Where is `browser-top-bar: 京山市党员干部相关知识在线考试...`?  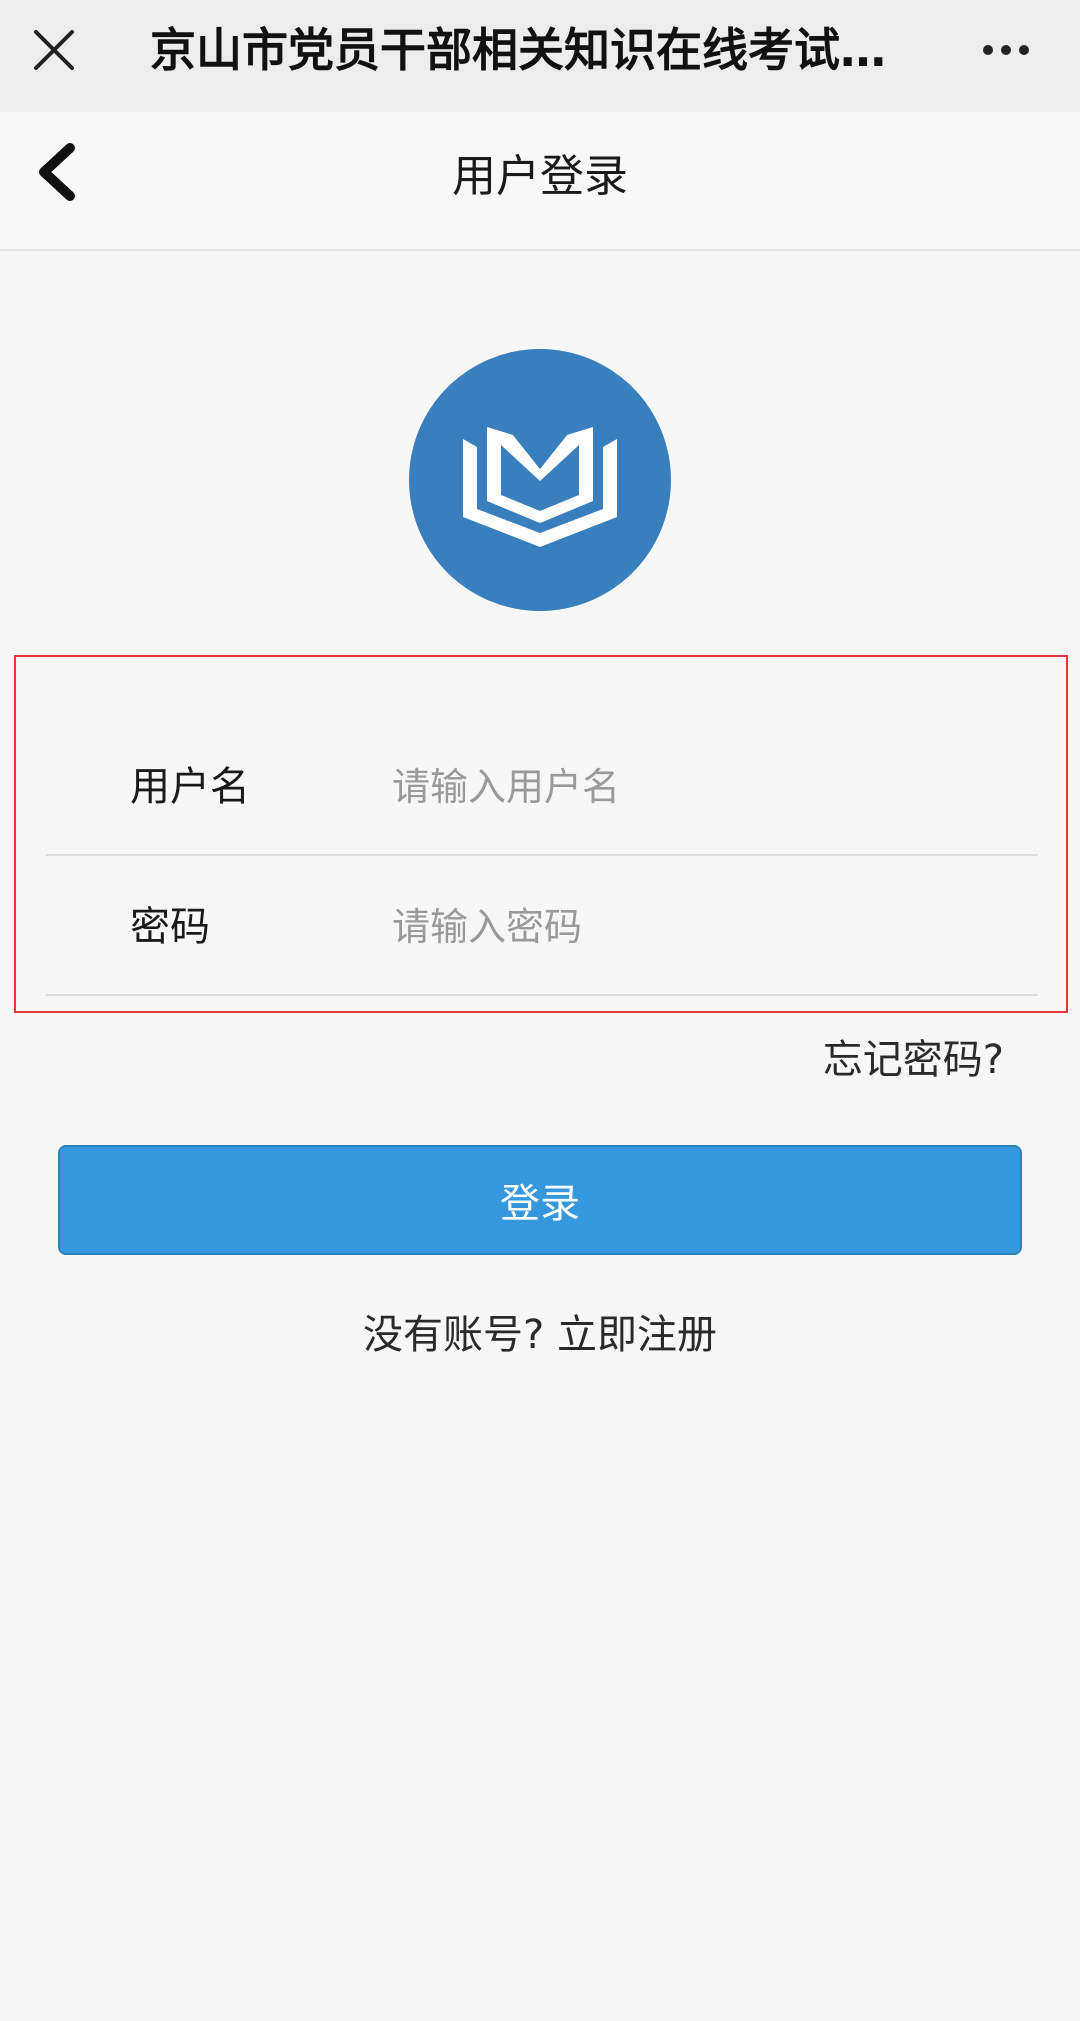
browser-top-bar: 京山市党员干部相关知识在线考试... is located at coordinates (540, 56).